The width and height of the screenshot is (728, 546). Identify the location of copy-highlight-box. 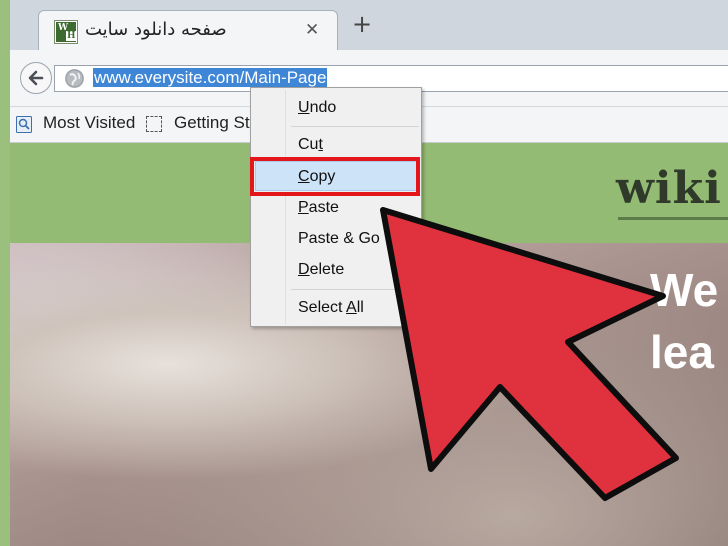
(335, 176).